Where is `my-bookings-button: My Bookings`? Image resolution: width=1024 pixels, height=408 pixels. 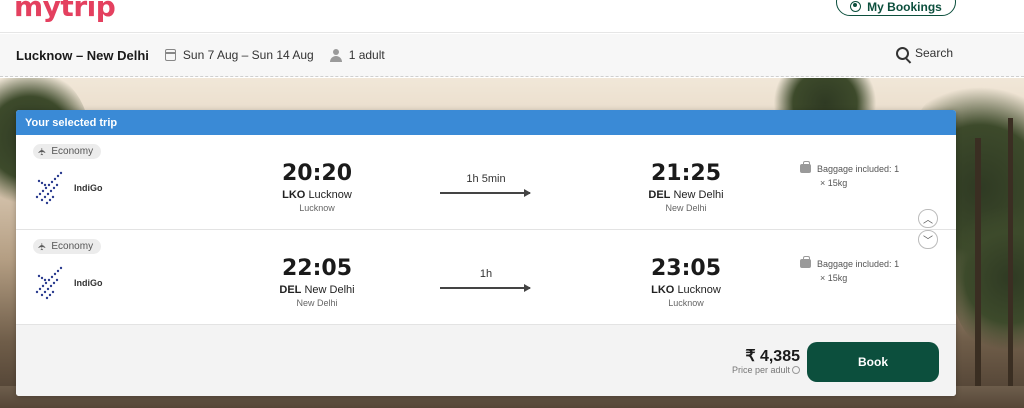 my-bookings-button: My Bookings is located at coordinates (896, 8).